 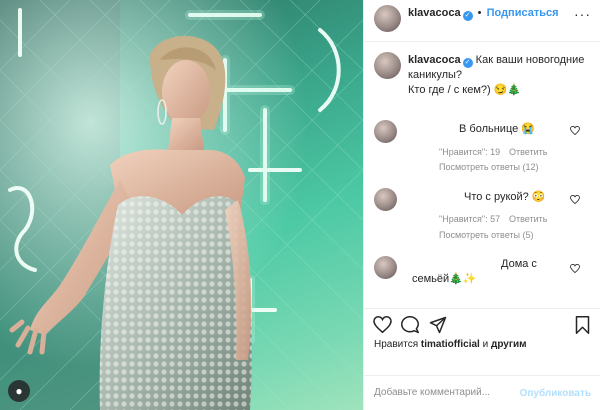 What do you see at coordinates (486, 235) in the screenshot?
I see `view-replies-button: Посмотреть ответы (5)` at bounding box center [486, 235].